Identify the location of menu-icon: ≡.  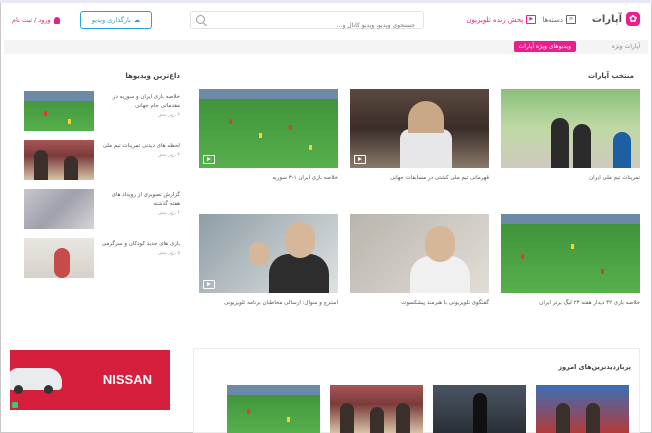
(571, 19).